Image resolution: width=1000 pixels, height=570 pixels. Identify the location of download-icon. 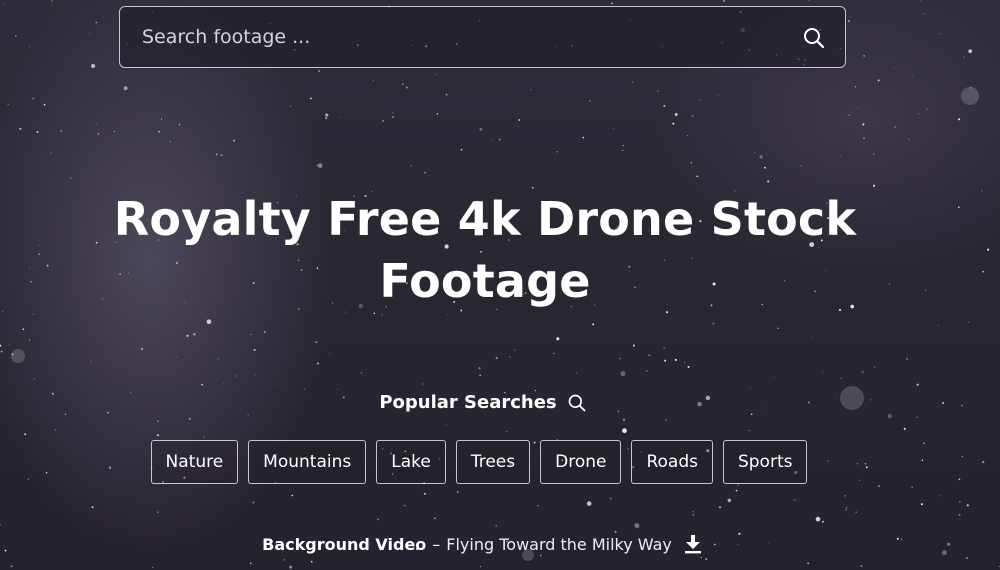
(692, 544).